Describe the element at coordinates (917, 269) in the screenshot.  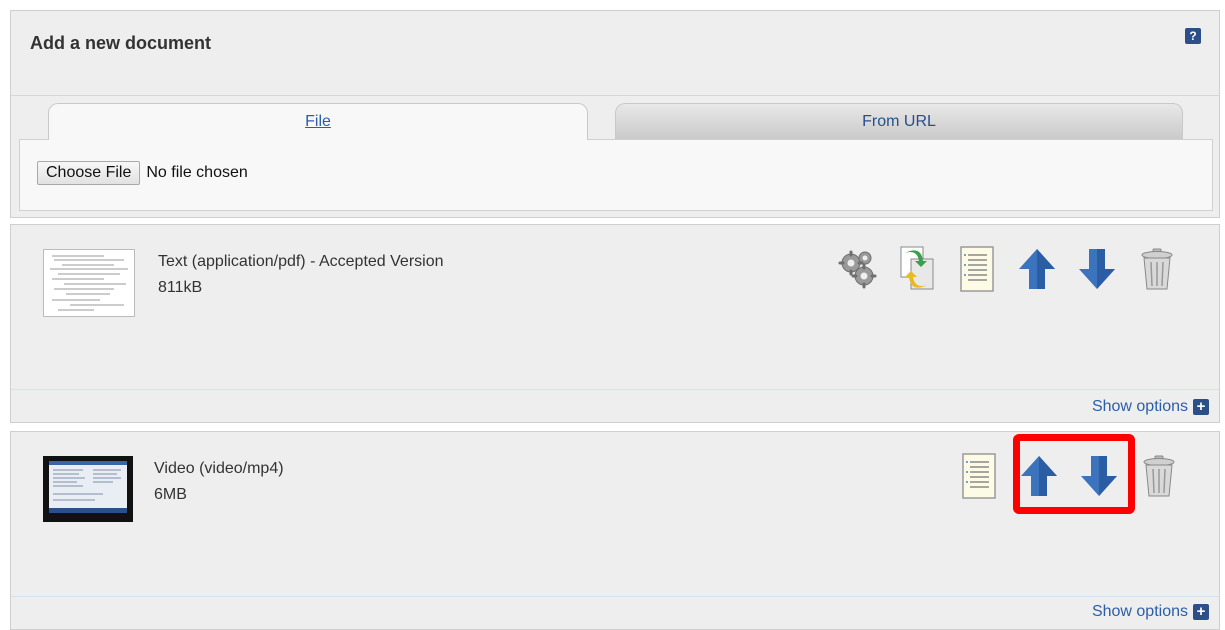
I see `convert-icon` at that location.